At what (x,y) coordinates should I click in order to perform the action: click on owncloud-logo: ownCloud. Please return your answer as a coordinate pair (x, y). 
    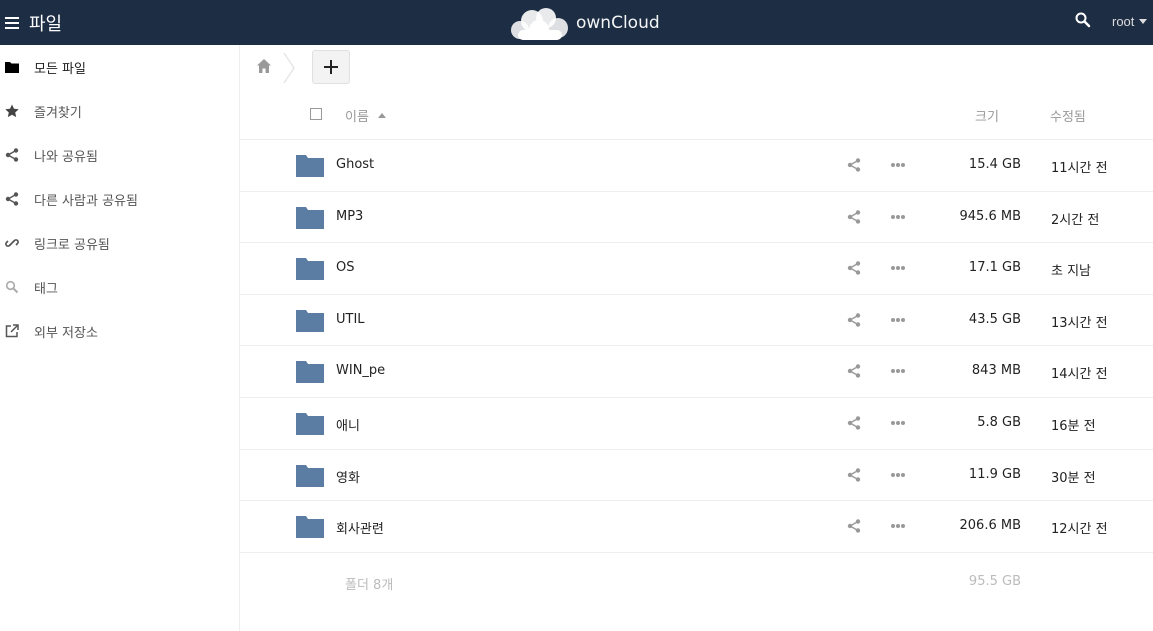
    Looking at the image, I should click on (584, 22).